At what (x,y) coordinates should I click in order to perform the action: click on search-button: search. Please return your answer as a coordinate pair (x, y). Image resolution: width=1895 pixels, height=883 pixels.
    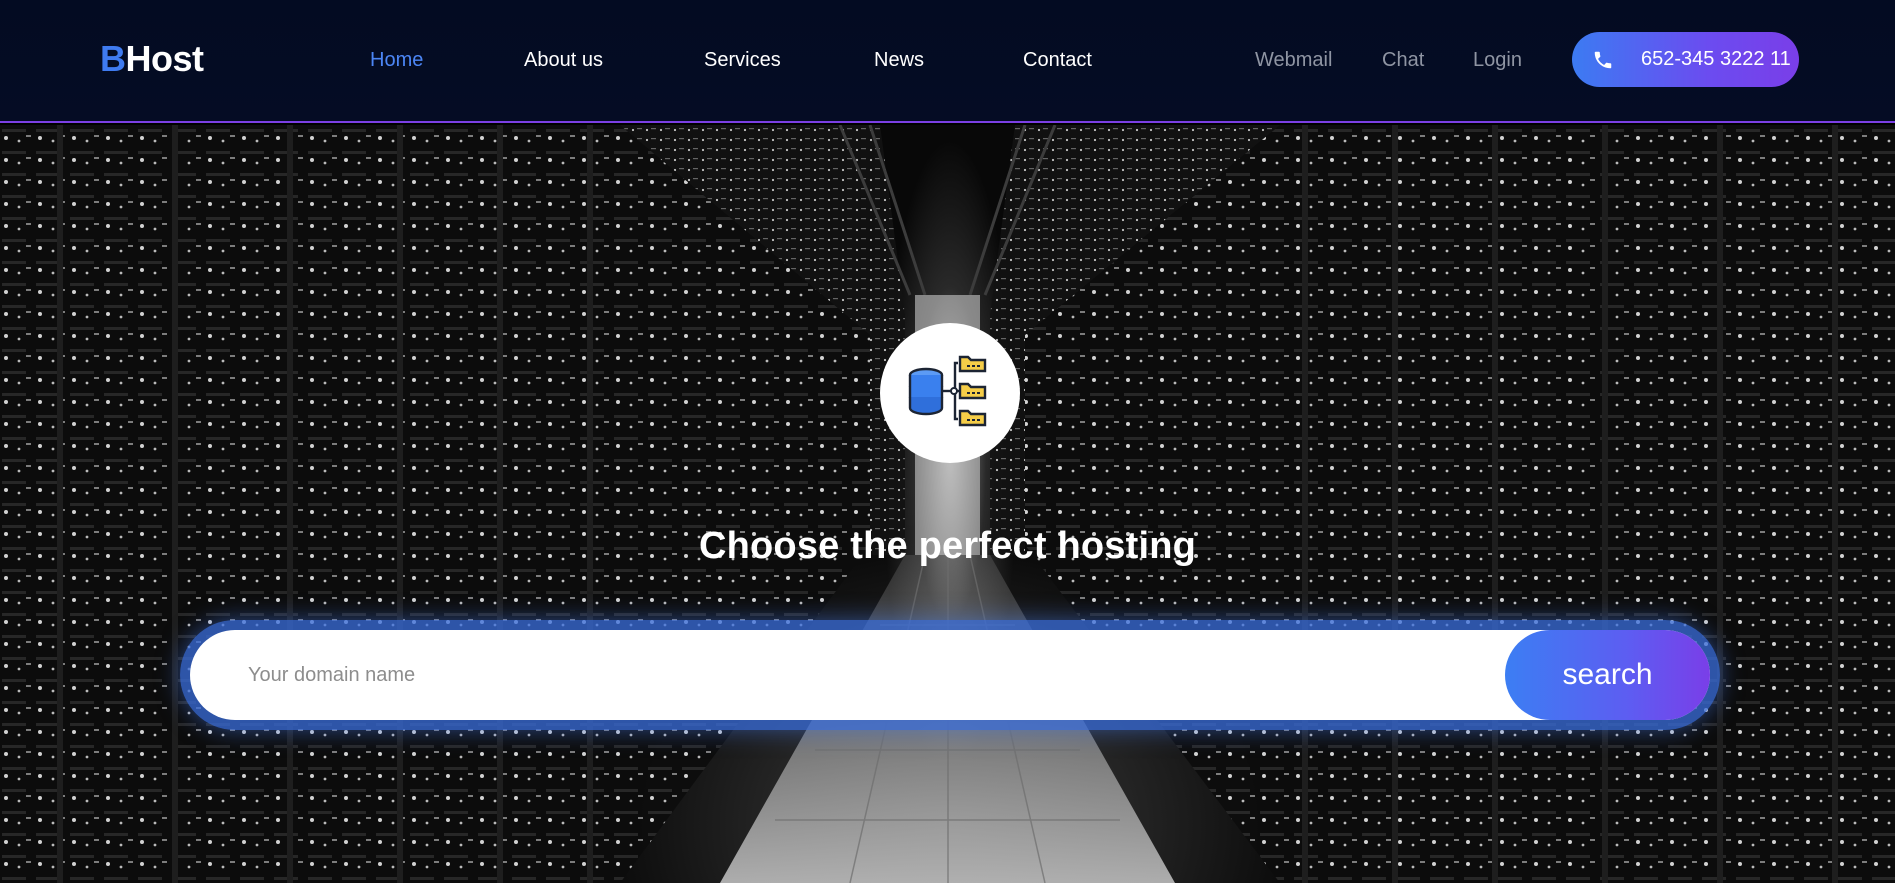
    Looking at the image, I should click on (1607, 675).